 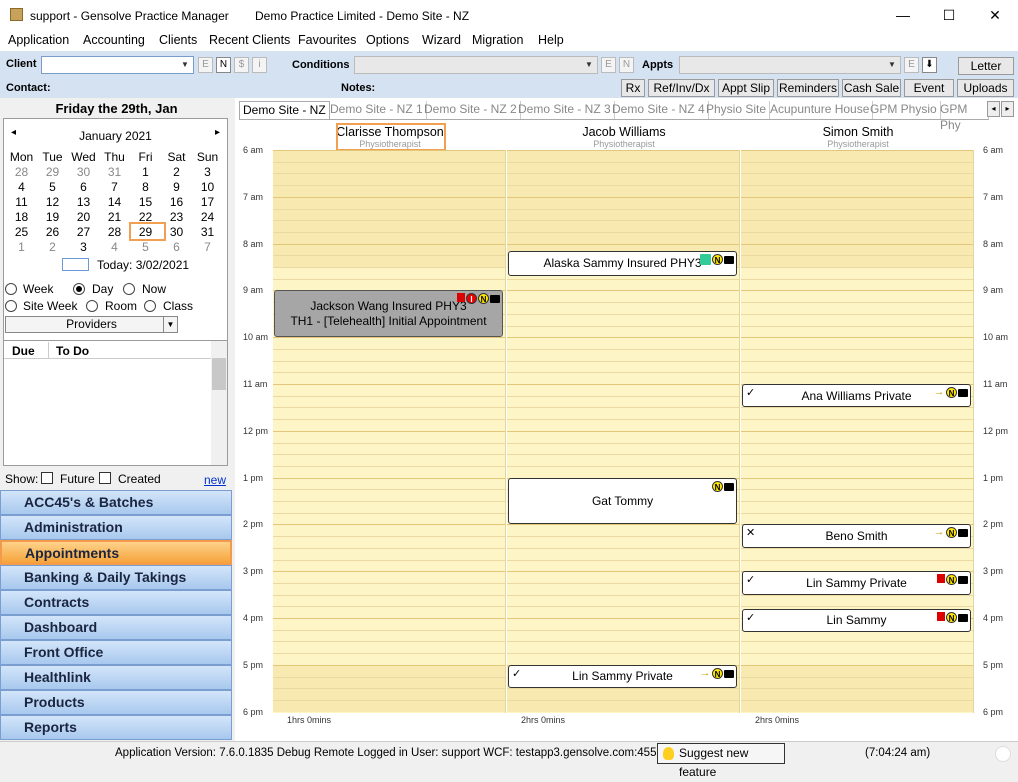 What do you see at coordinates (72, 351) in the screenshot?
I see `todo-column: To Do` at bounding box center [72, 351].